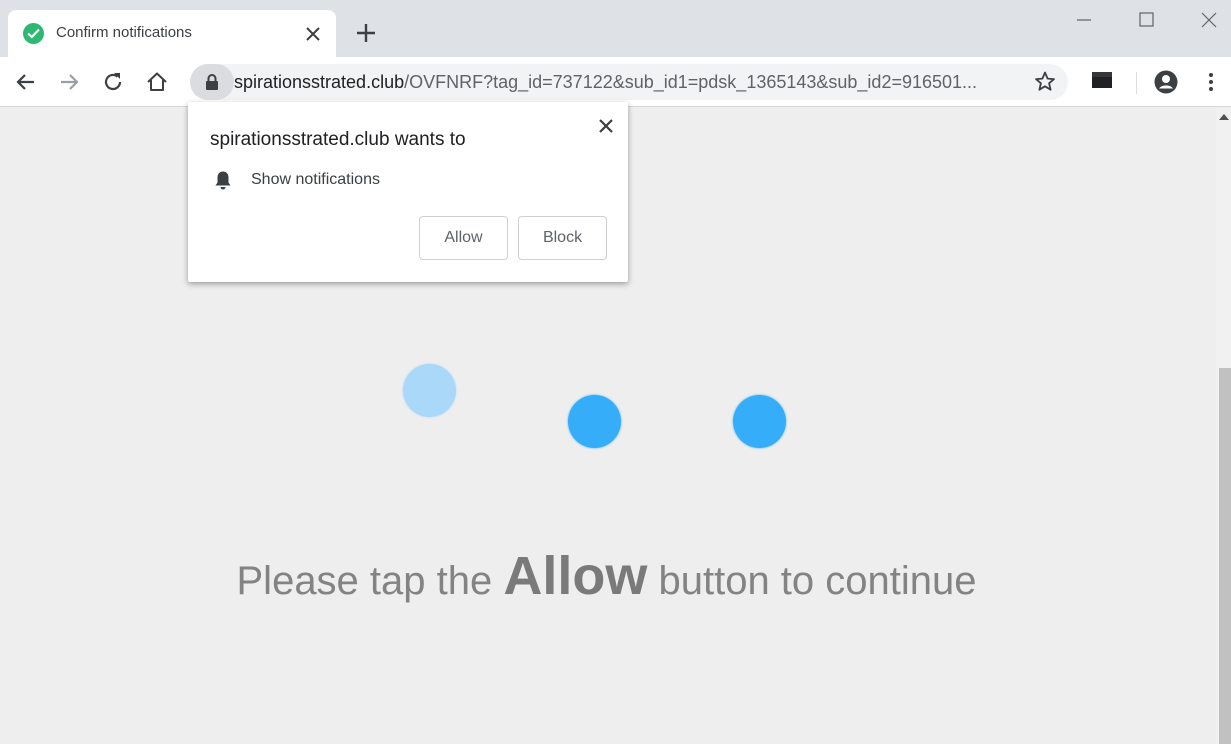 This screenshot has height=744, width=1231. I want to click on forward-arrow-icon, so click(69, 82).